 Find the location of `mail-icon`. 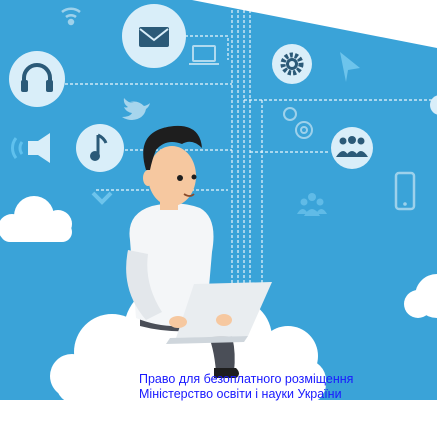

mail-icon is located at coordinates (154, 36).